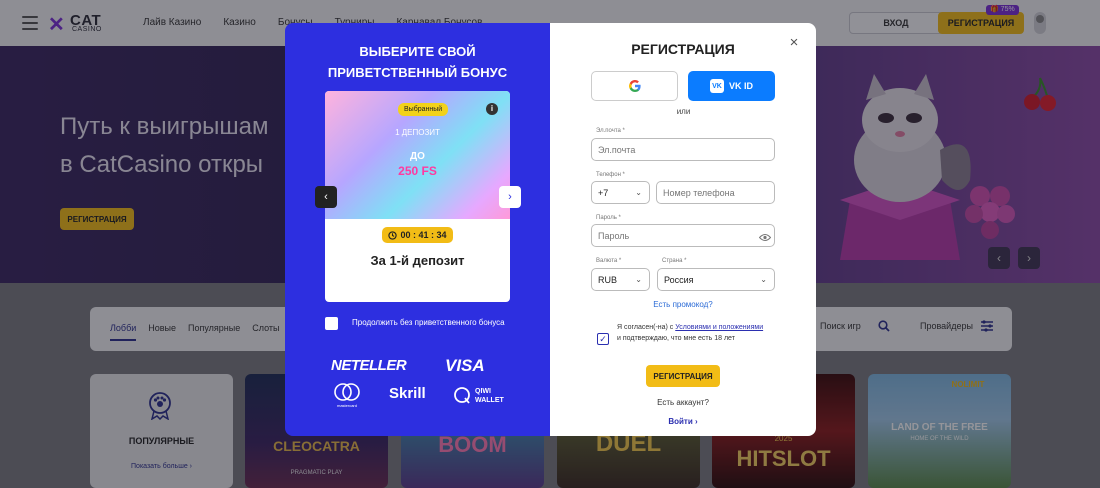 Image resolution: width=1100 pixels, height=488 pixels. I want to click on promo-code-link: Есть промокод?, so click(683, 304).